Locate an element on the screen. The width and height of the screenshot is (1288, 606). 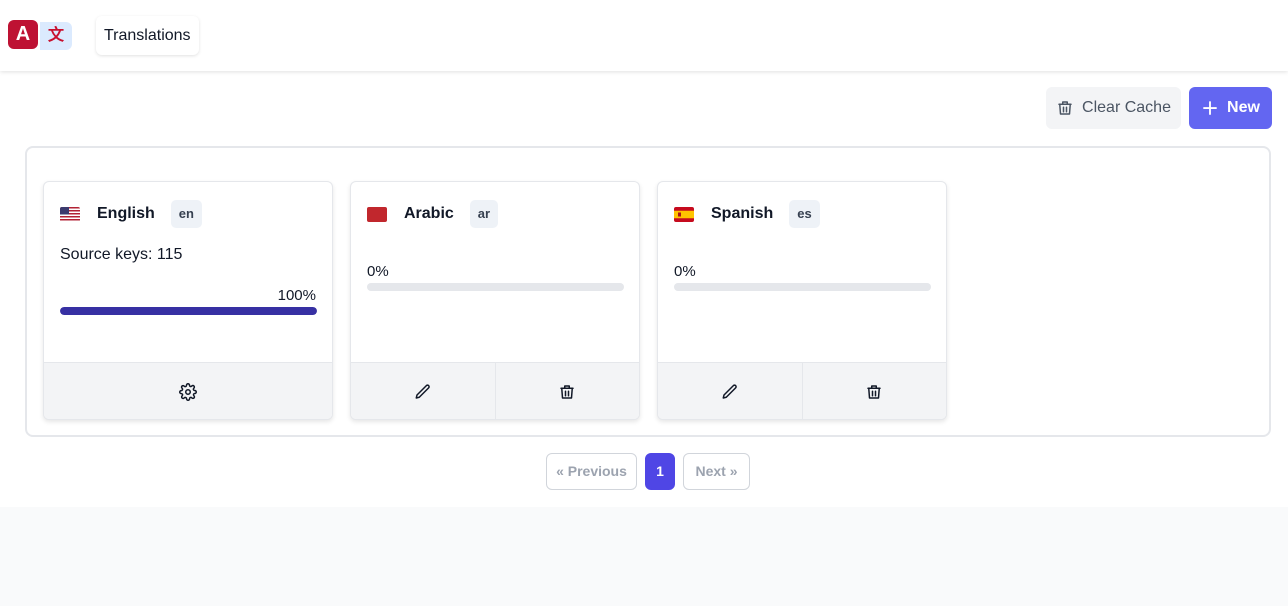
language-name: Spanish is located at coordinates (742, 213).